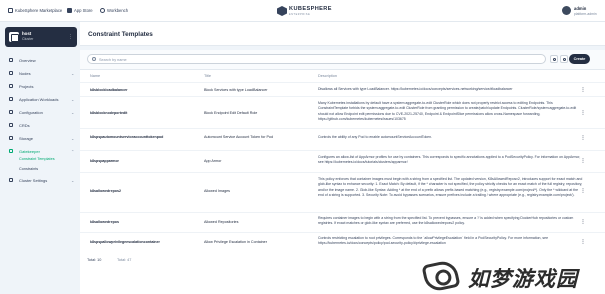  What do you see at coordinates (24, 125) in the screenshot?
I see `sidebar-item-label: CRDs` at bounding box center [24, 125].